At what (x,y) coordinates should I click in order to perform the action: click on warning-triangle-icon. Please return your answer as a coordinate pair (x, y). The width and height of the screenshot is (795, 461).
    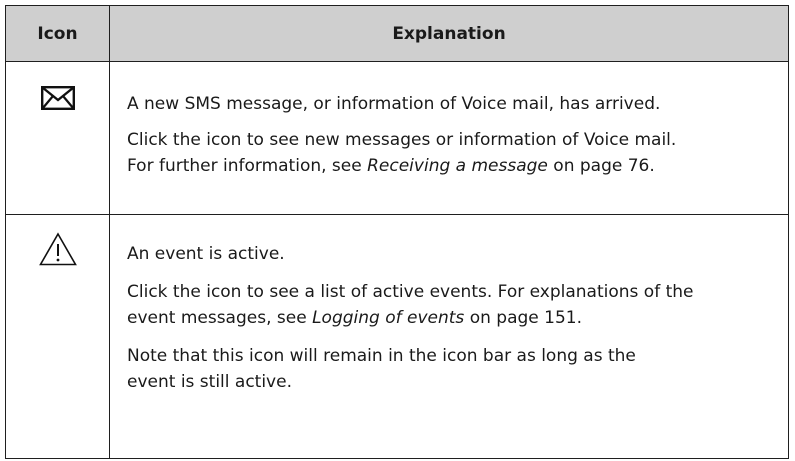
    Looking at the image, I should click on (57, 251).